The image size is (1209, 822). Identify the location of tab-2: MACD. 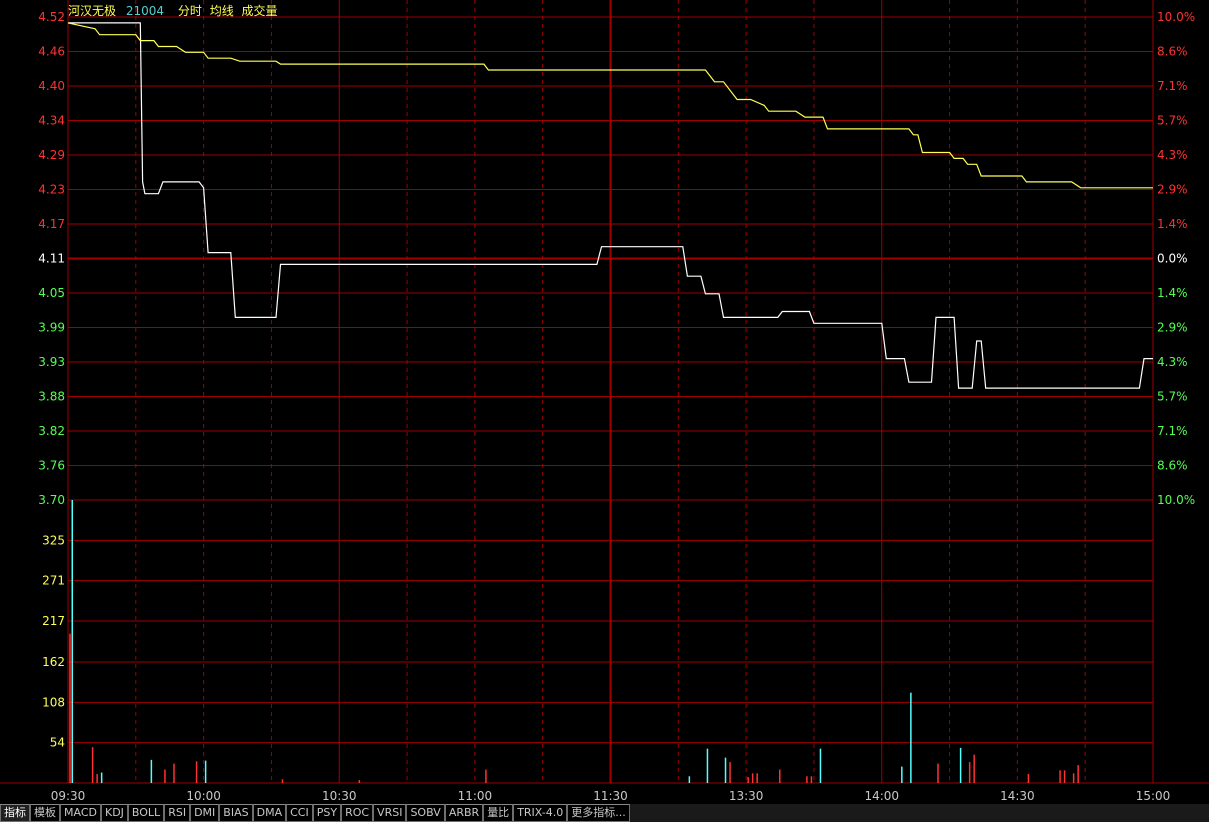
(80, 813).